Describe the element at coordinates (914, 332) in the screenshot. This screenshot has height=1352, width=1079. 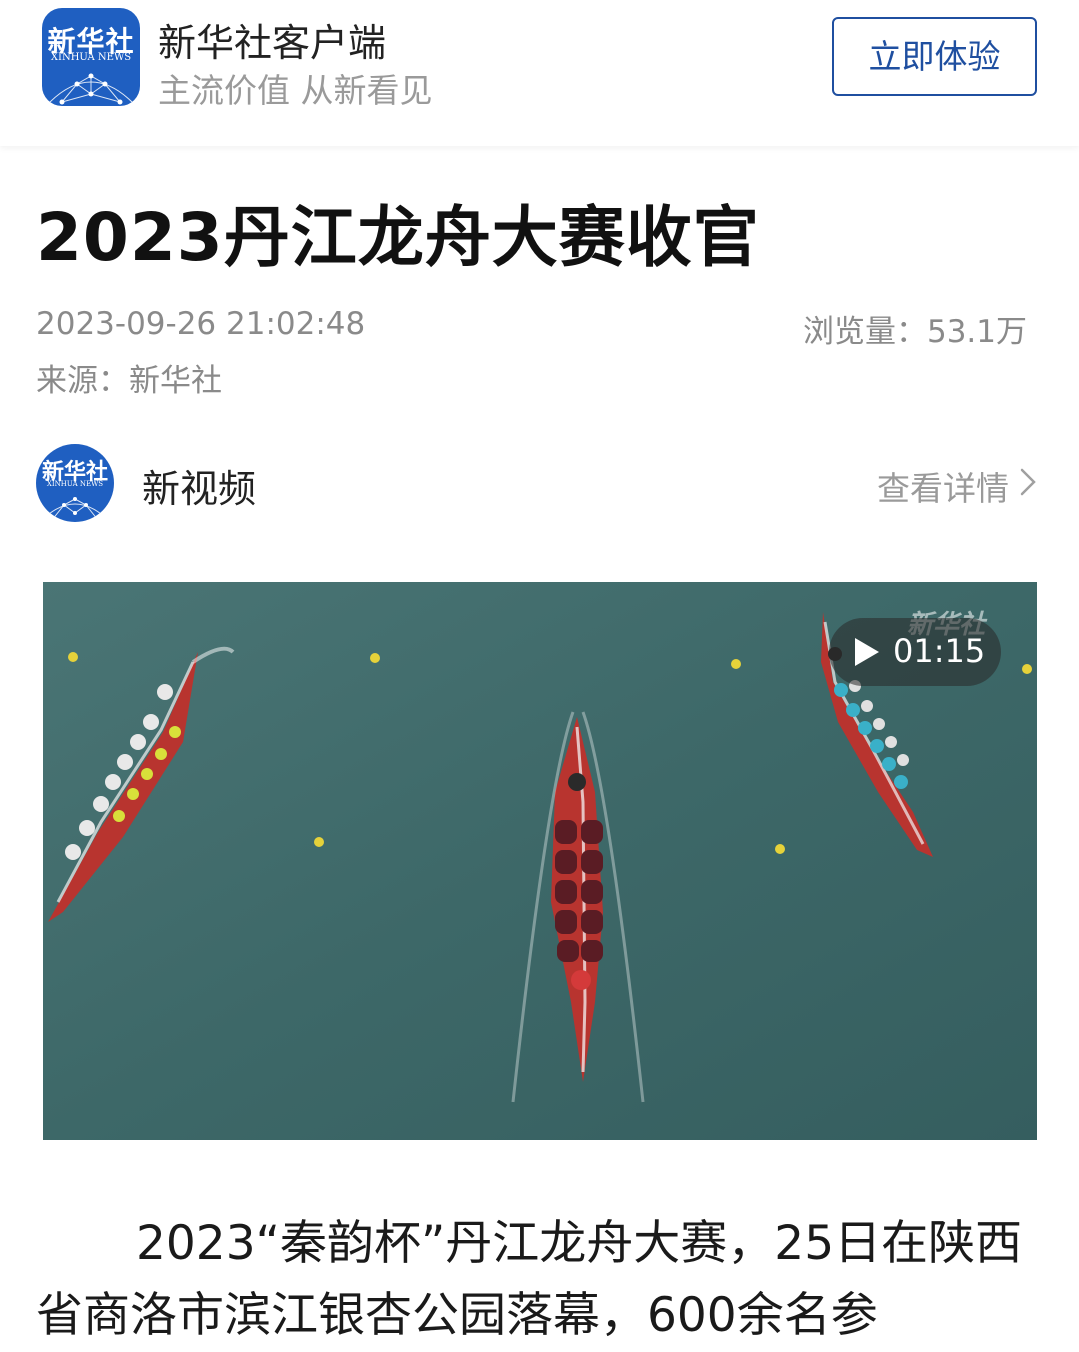
I see `view-count: 浏览量：53.1万` at that location.